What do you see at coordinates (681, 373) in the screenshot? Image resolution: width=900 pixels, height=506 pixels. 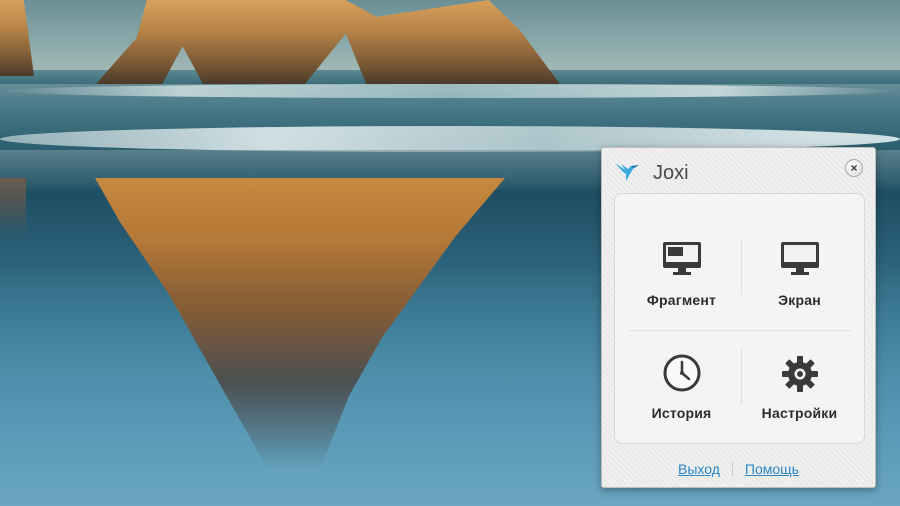 I see `clock-icon` at bounding box center [681, 373].